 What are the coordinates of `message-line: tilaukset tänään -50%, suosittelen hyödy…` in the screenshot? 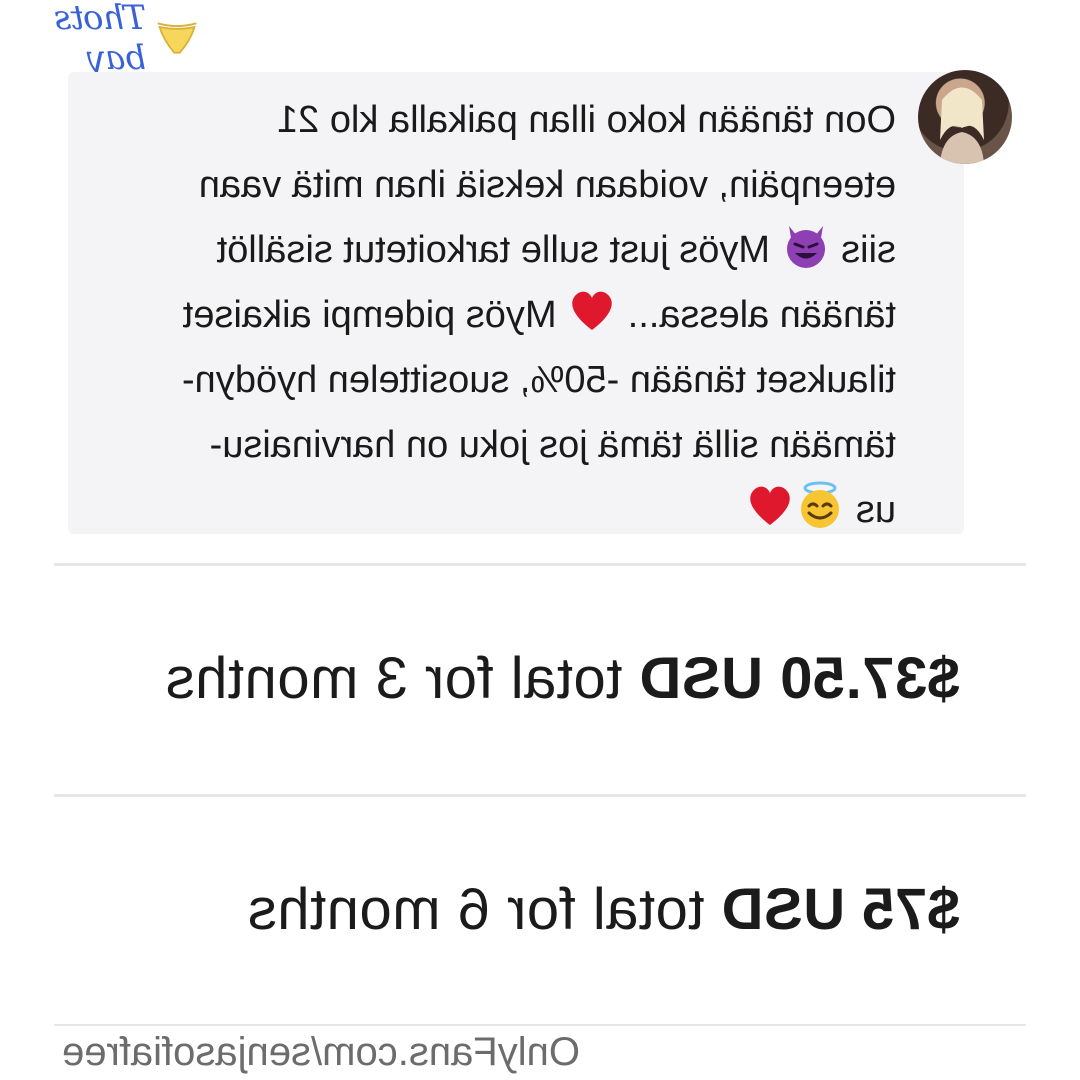 It's located at (539, 380).